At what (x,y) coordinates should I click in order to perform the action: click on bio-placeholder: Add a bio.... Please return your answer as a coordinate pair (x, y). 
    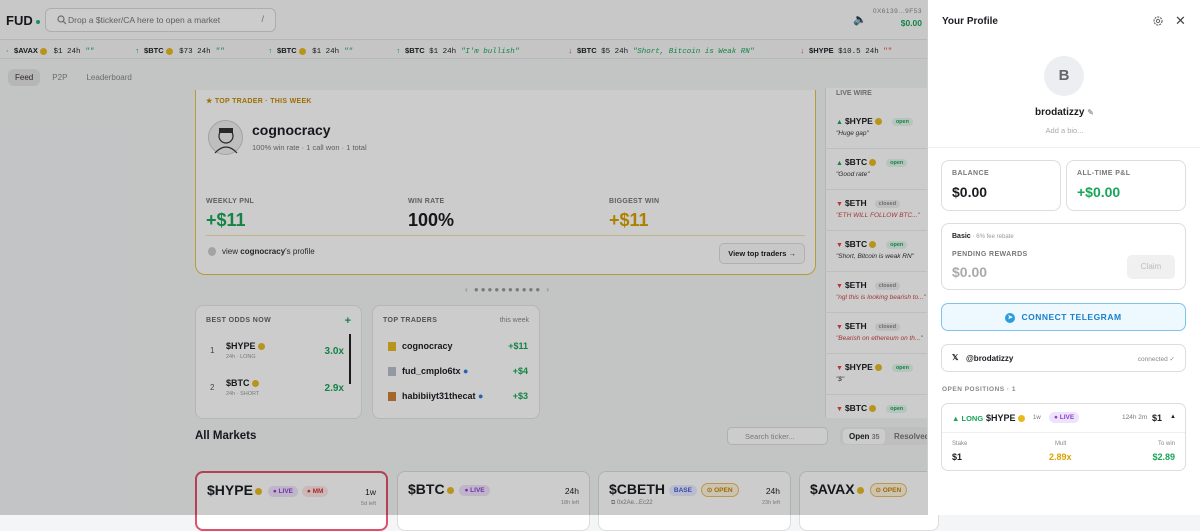
    Looking at the image, I should click on (1064, 130).